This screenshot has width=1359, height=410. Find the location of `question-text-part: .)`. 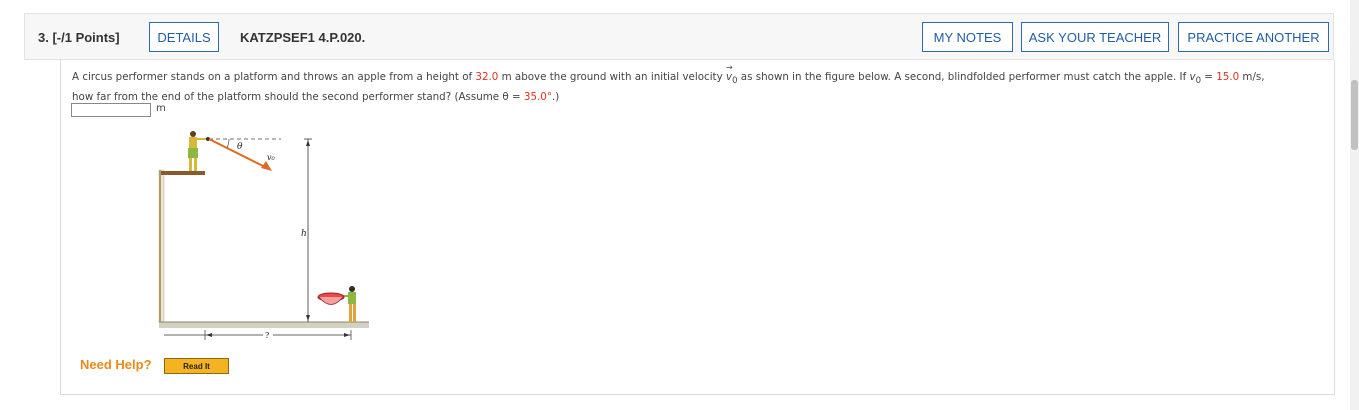

question-text-part: .) is located at coordinates (555, 97).